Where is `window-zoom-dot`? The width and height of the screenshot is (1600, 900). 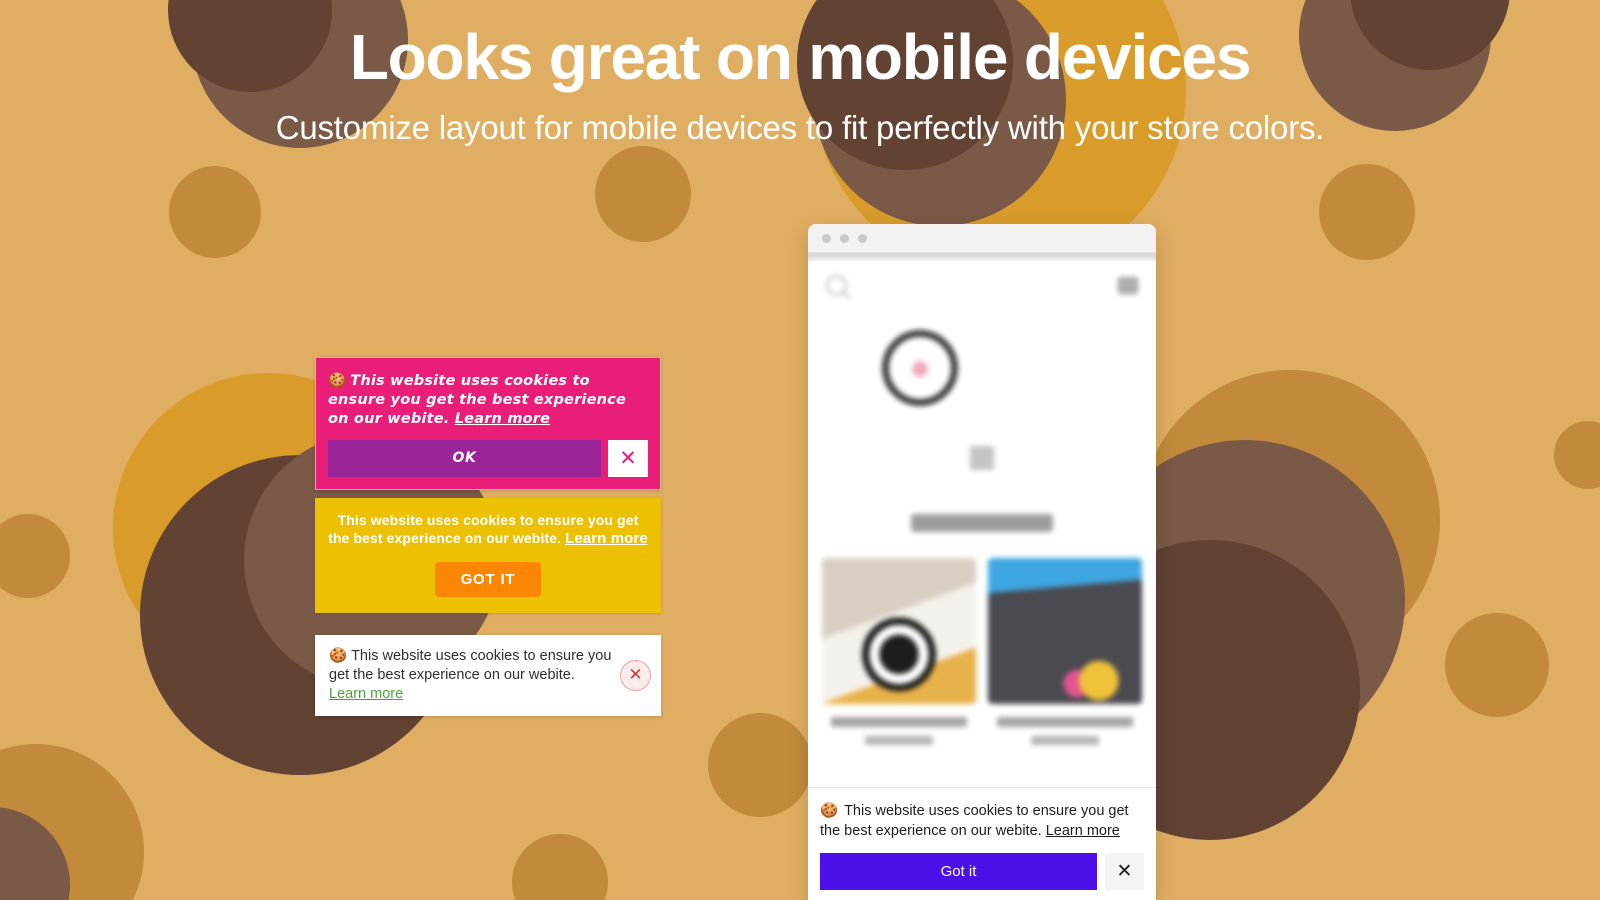 window-zoom-dot is located at coordinates (862, 238).